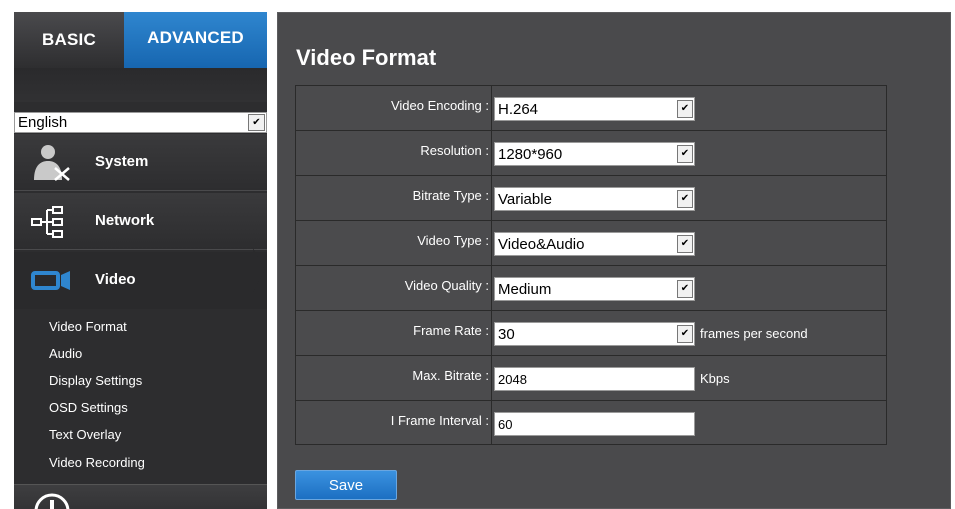 The height and width of the screenshot is (509, 955). What do you see at coordinates (52, 501) in the screenshot?
I see `alert-icon` at bounding box center [52, 501].